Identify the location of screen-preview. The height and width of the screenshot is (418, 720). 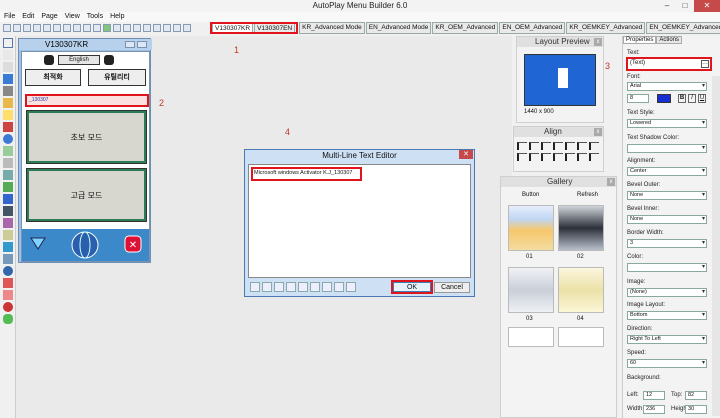
(560, 80).